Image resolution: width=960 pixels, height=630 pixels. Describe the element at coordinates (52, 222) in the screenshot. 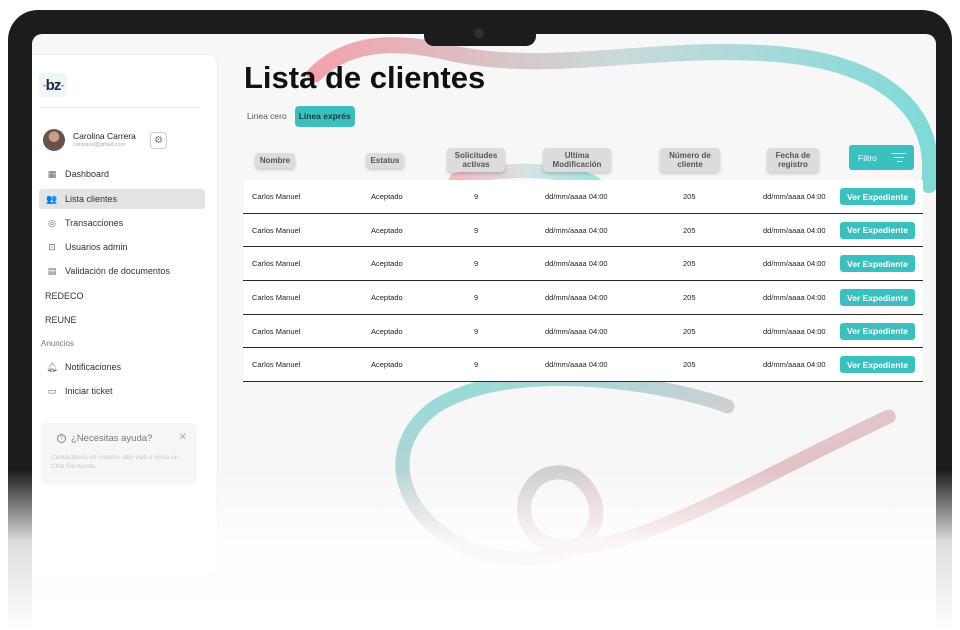

I see `coins-icon: ◎` at that location.